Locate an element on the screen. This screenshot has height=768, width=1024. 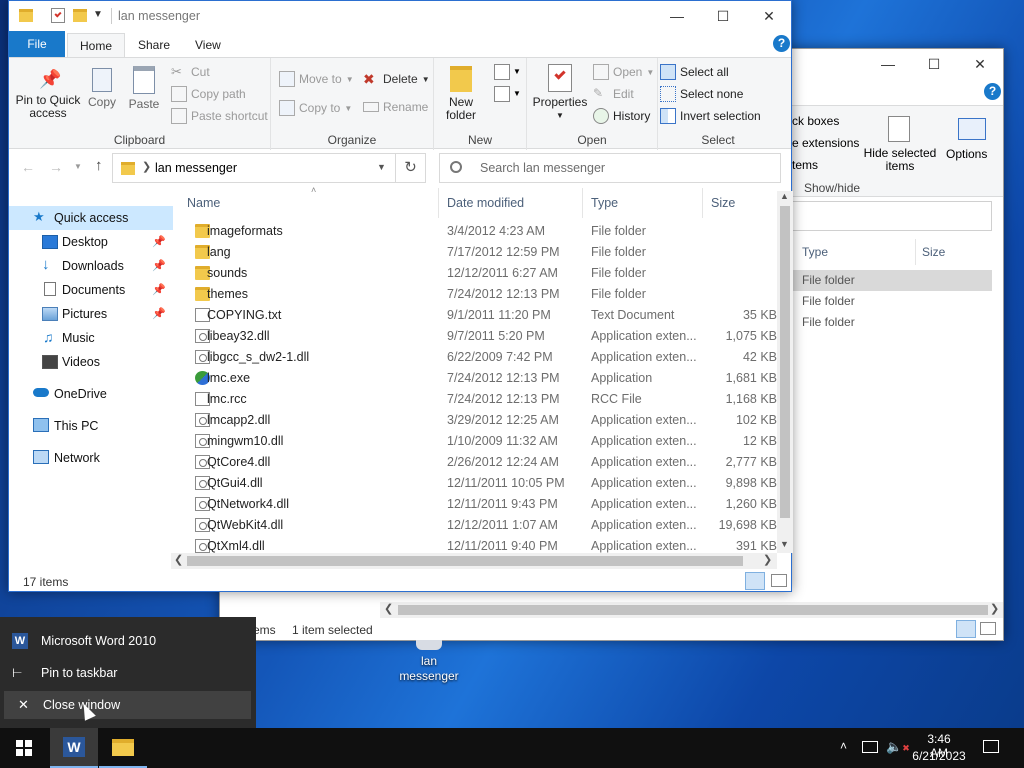
copy-path-button: Copy path is located at coordinates (208, 94).